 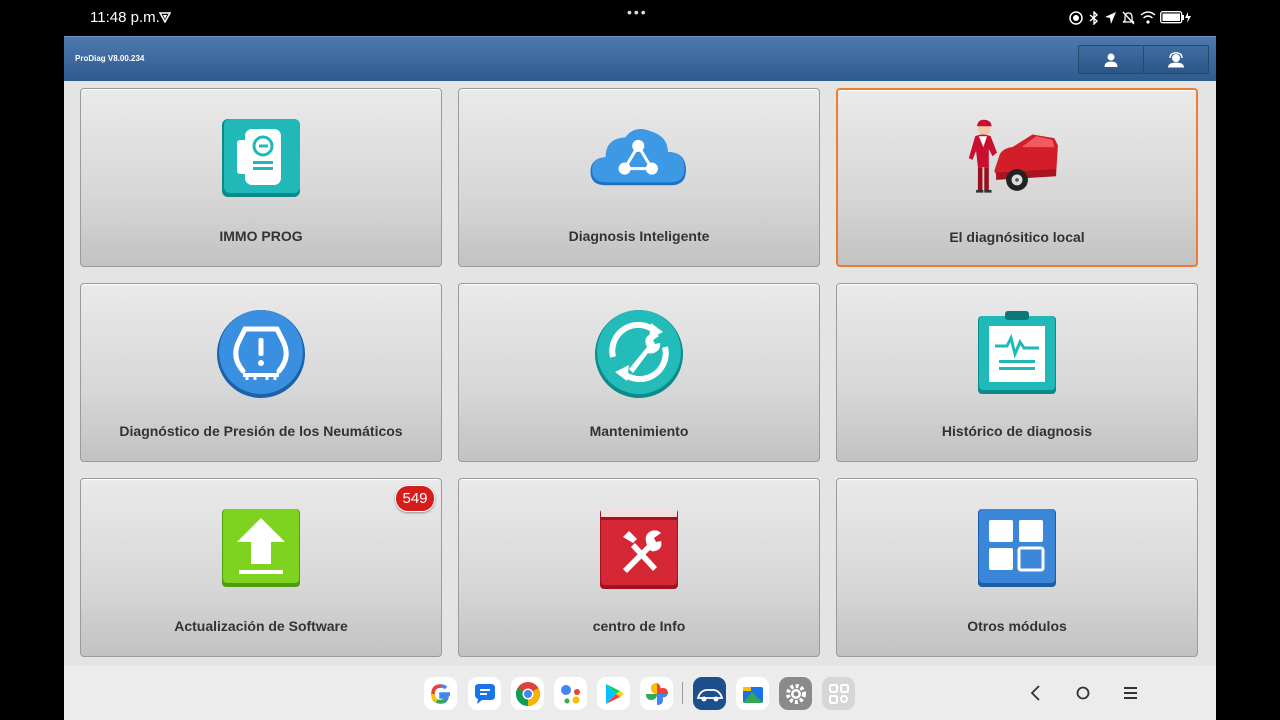 I want to click on play-store-icon, so click(x=613, y=693).